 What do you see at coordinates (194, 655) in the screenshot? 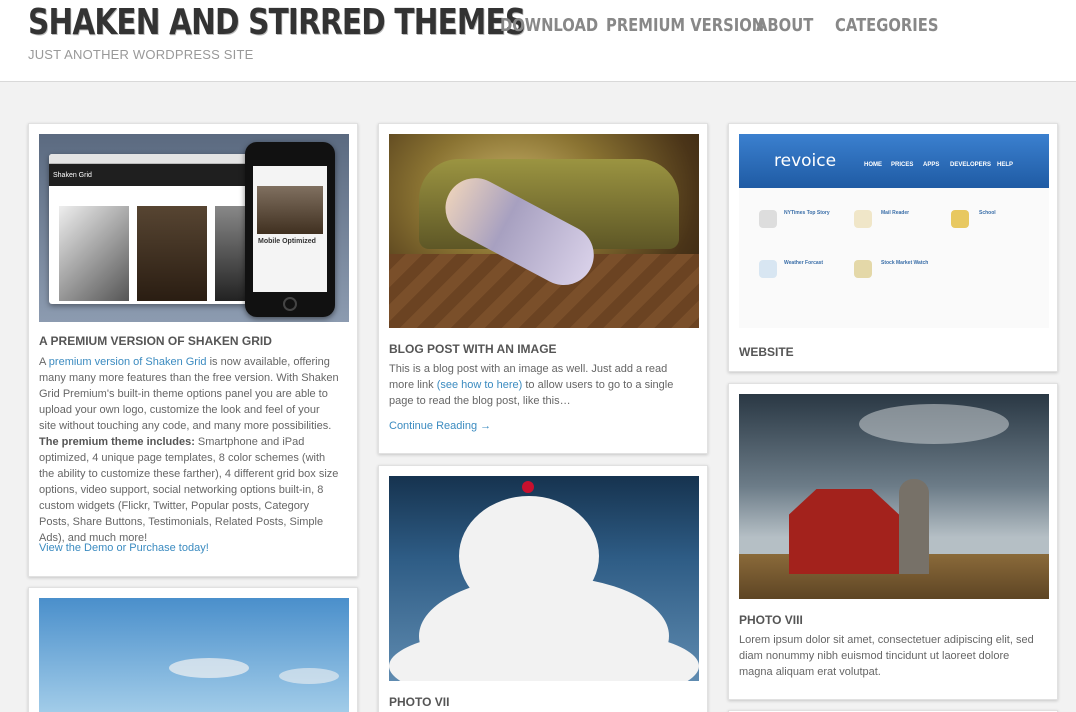
I see `post-image-sky` at bounding box center [194, 655].